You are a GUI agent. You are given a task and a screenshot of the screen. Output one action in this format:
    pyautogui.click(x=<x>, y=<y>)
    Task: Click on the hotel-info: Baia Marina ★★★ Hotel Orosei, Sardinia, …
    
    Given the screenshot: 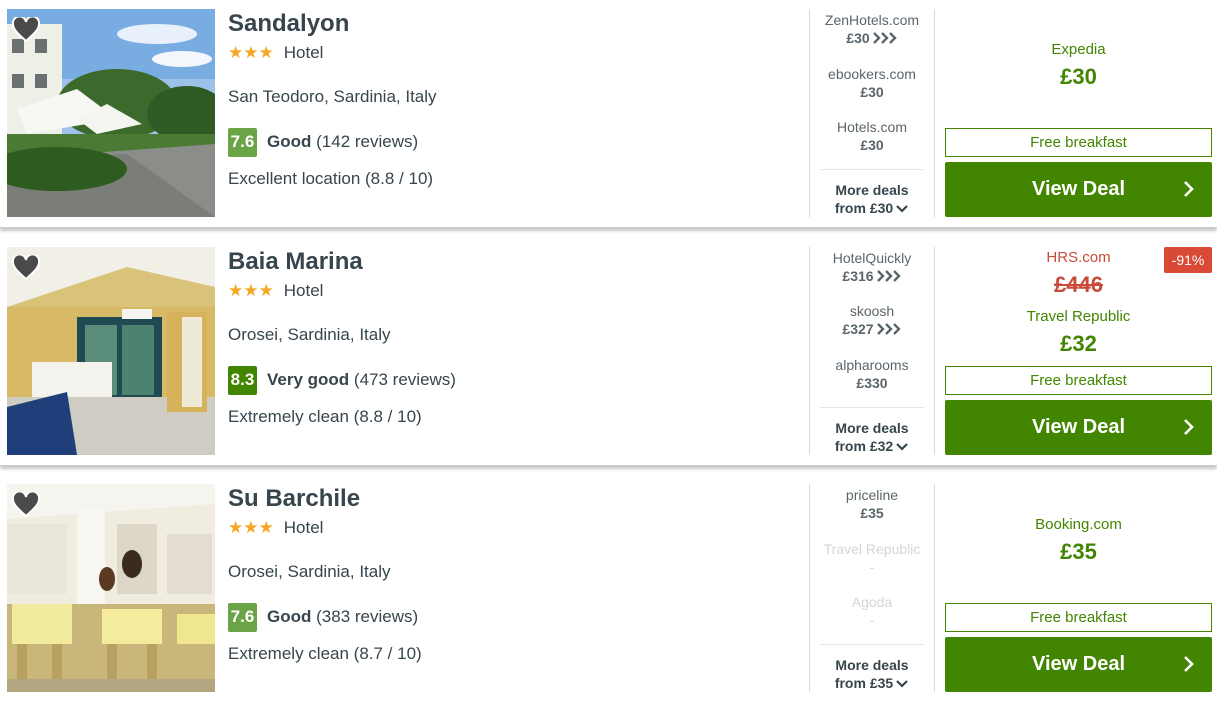 What is the action you would take?
    pyautogui.click(x=513, y=337)
    